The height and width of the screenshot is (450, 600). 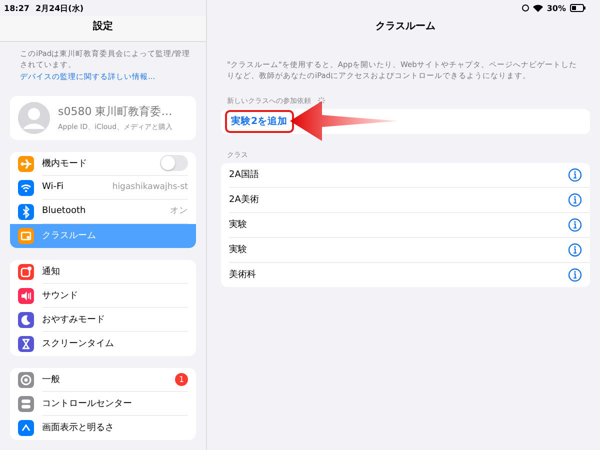 I want to click on sidebar-title: 設定, so click(x=103, y=29).